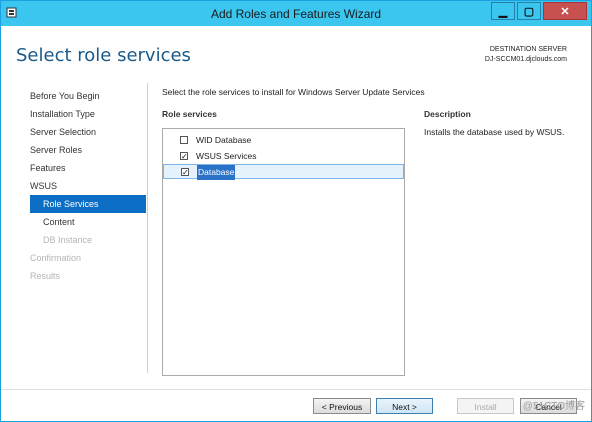 This screenshot has height=422, width=592. Describe the element at coordinates (147, 228) in the screenshot. I see `nav-divider` at that location.